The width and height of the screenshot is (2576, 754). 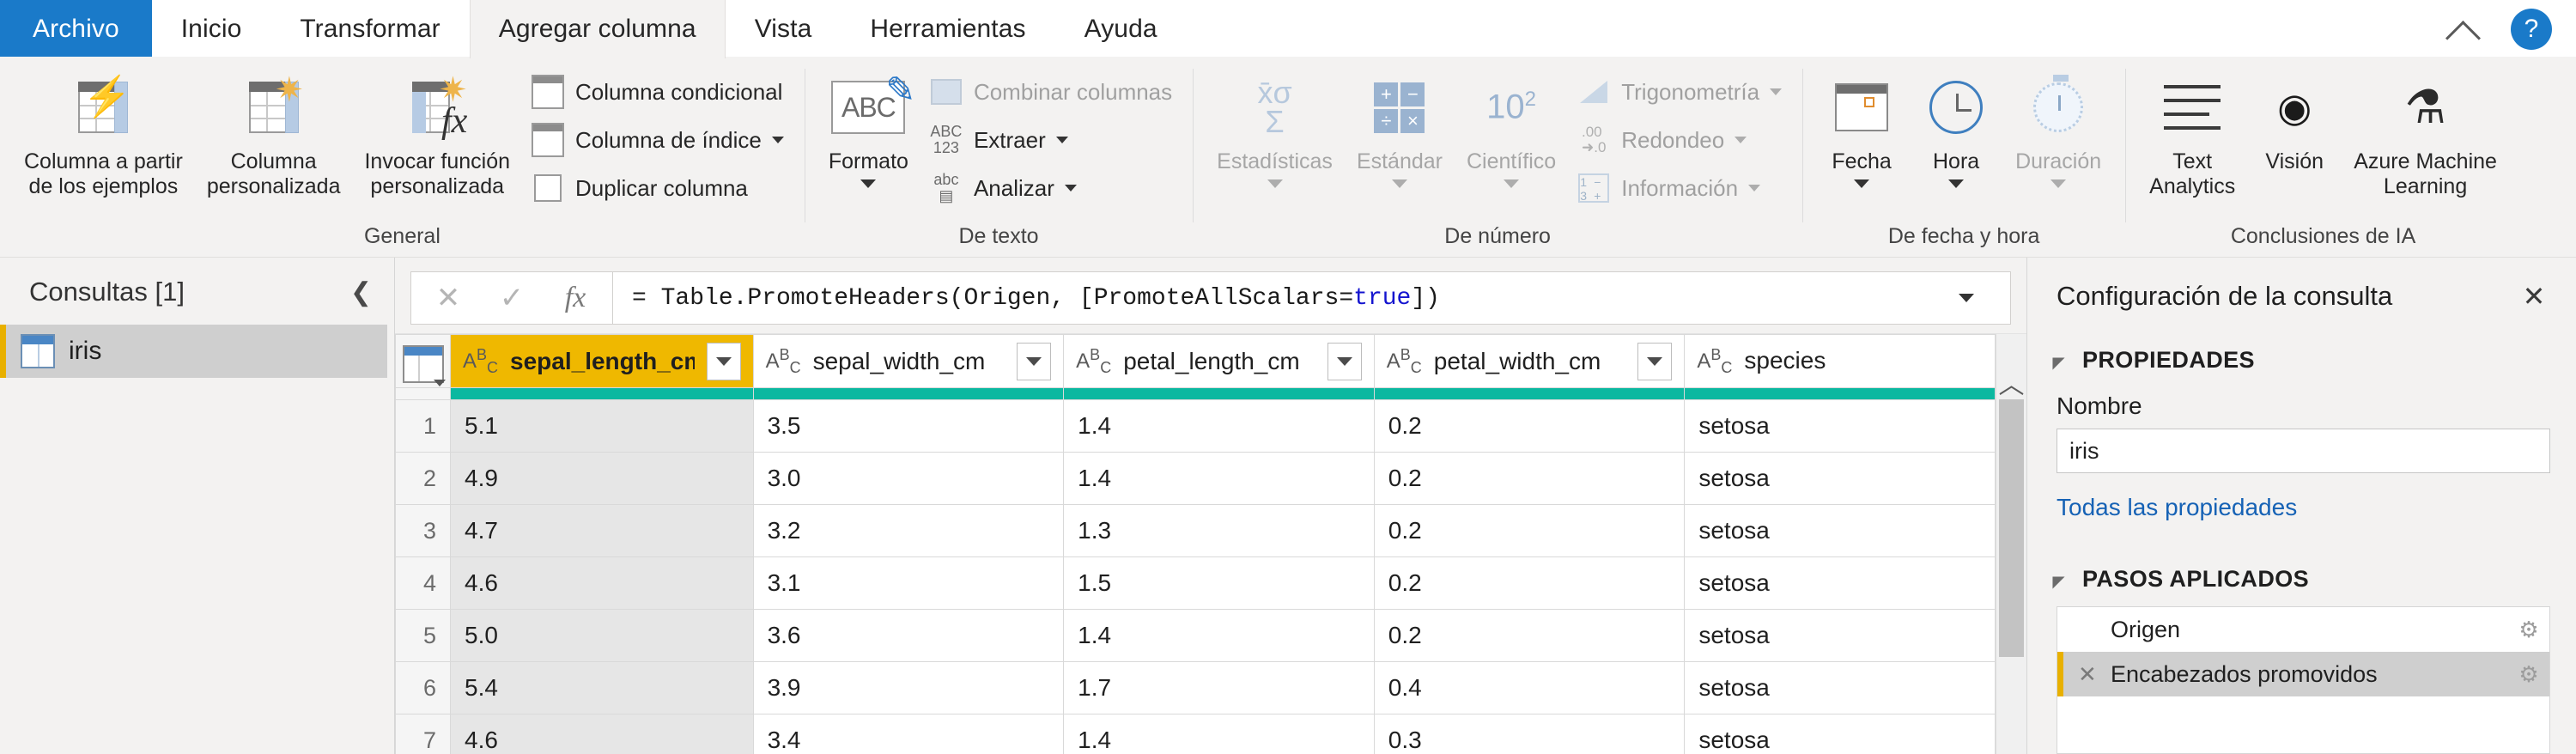 I want to click on button-columna-personalizada: ✷ Columna personalizada, so click(x=274, y=132).